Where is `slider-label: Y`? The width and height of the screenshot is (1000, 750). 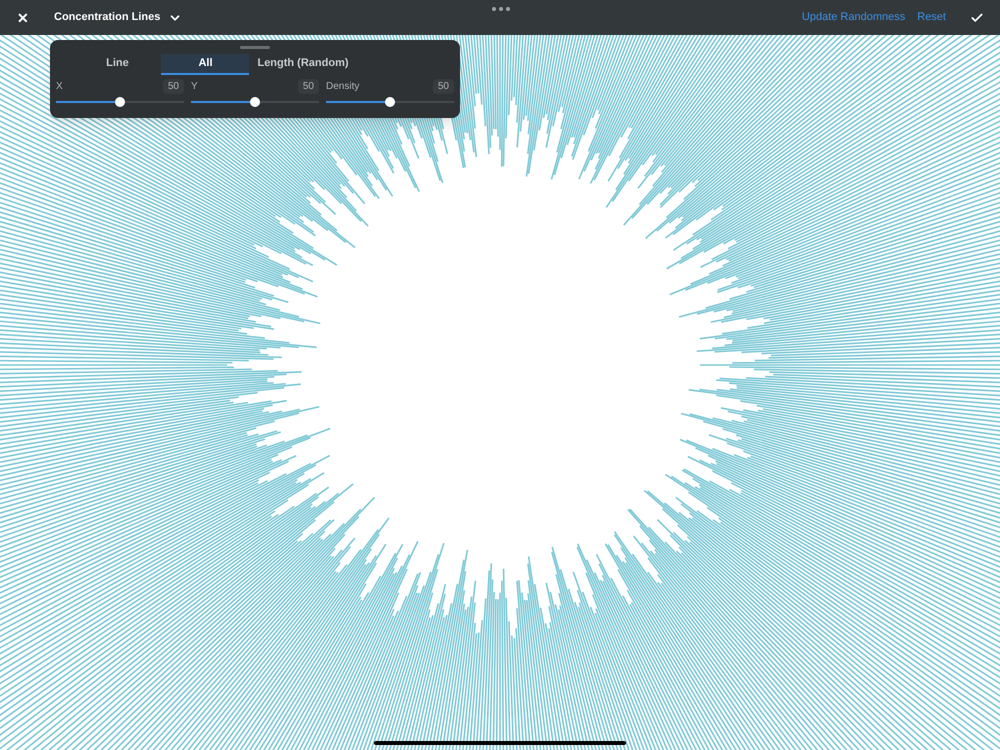 slider-label: Y is located at coordinates (194, 87).